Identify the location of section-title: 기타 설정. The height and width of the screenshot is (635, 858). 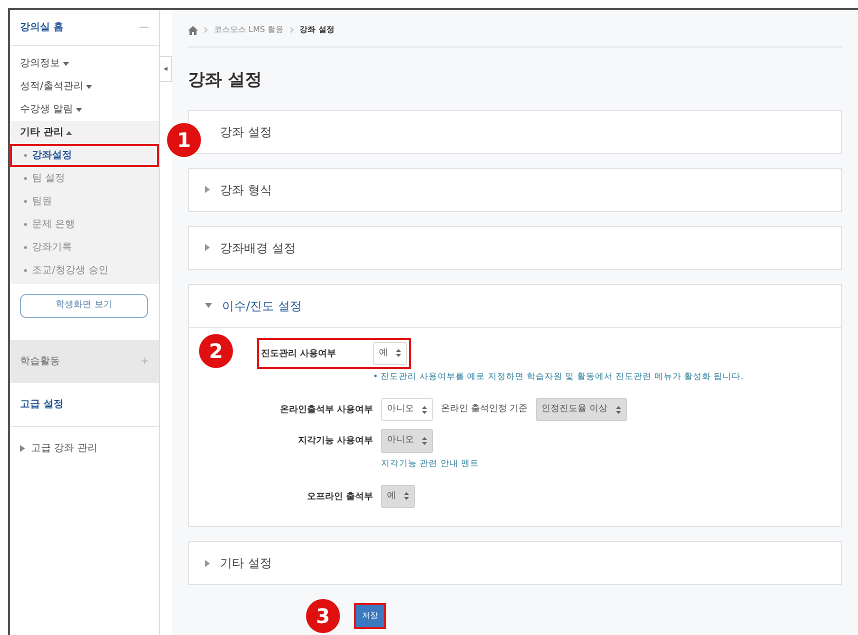
(246, 563).